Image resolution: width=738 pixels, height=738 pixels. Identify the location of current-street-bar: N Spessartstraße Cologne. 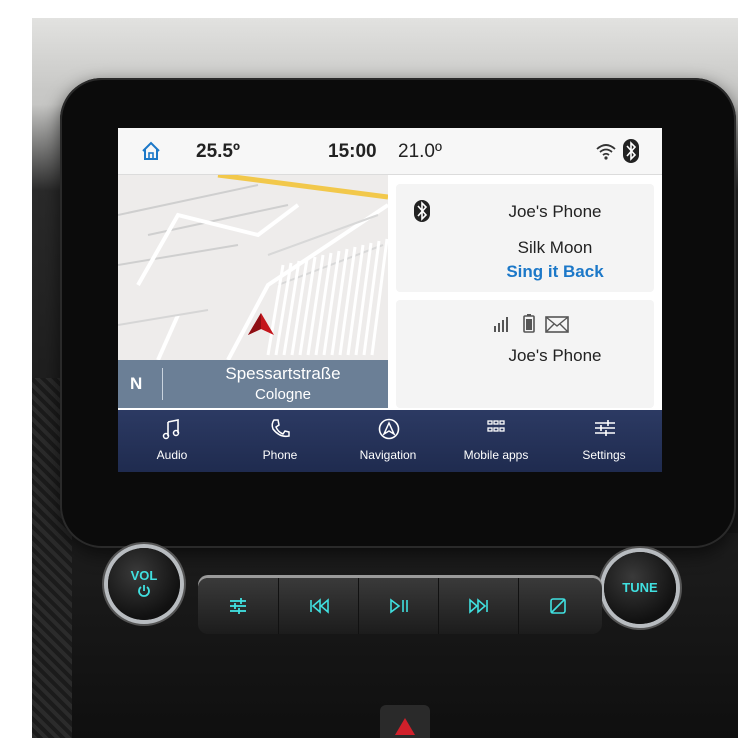
(253, 384).